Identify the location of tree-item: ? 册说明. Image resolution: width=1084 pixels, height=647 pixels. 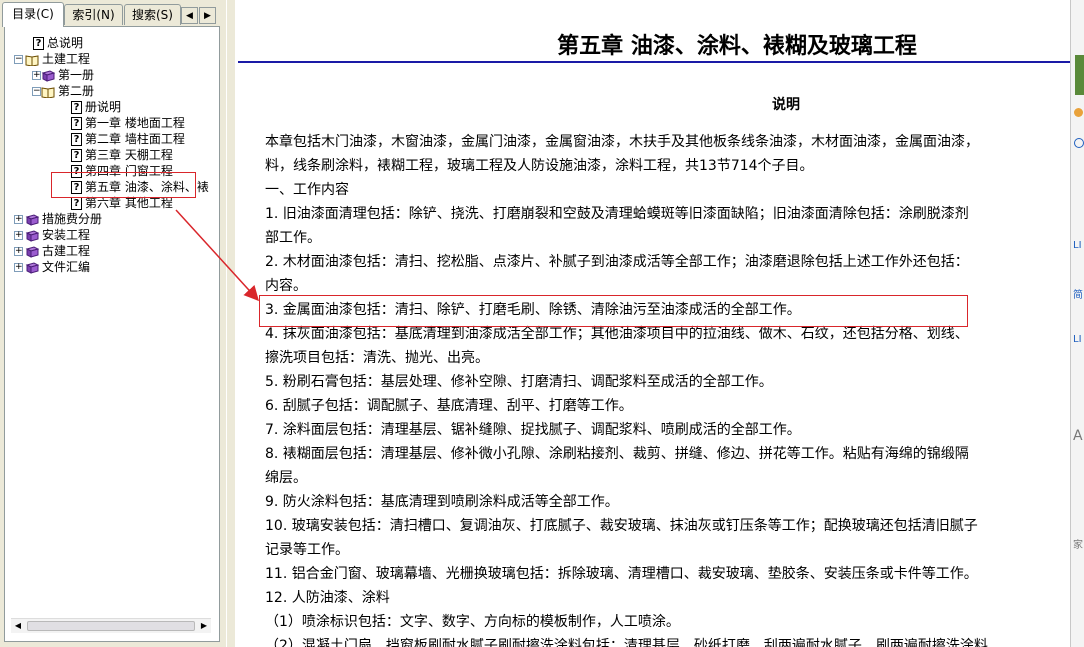
(96, 107).